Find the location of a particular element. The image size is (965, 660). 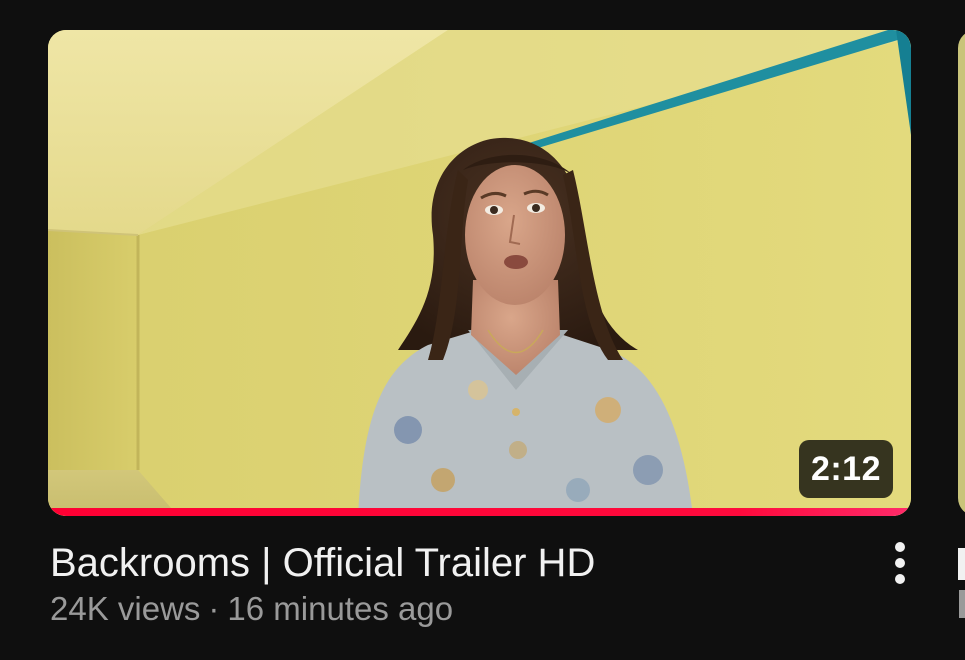

duration-badge: 2:12 is located at coordinates (845, 469).